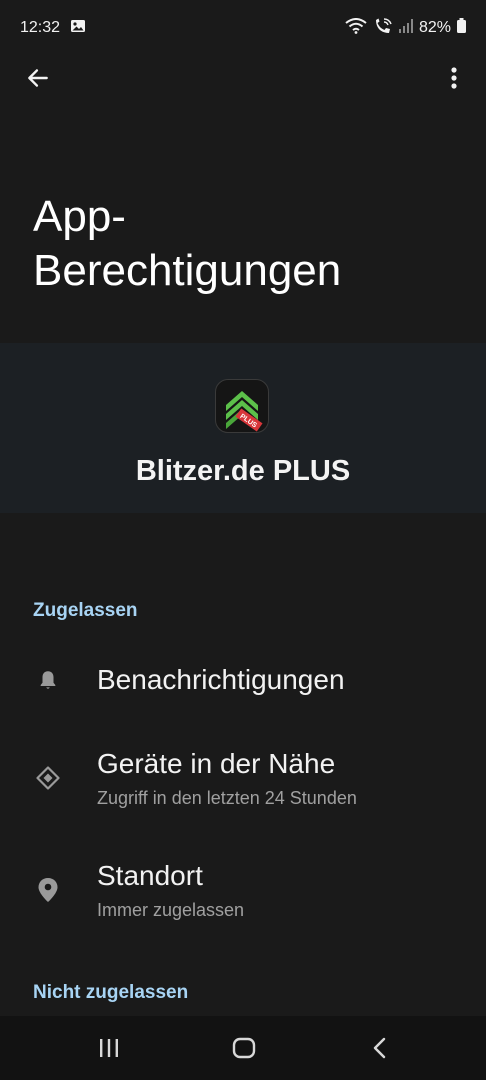 This screenshot has width=486, height=1080. What do you see at coordinates (171, 910) in the screenshot?
I see `permission-subtitle: Immer zugelassen` at bounding box center [171, 910].